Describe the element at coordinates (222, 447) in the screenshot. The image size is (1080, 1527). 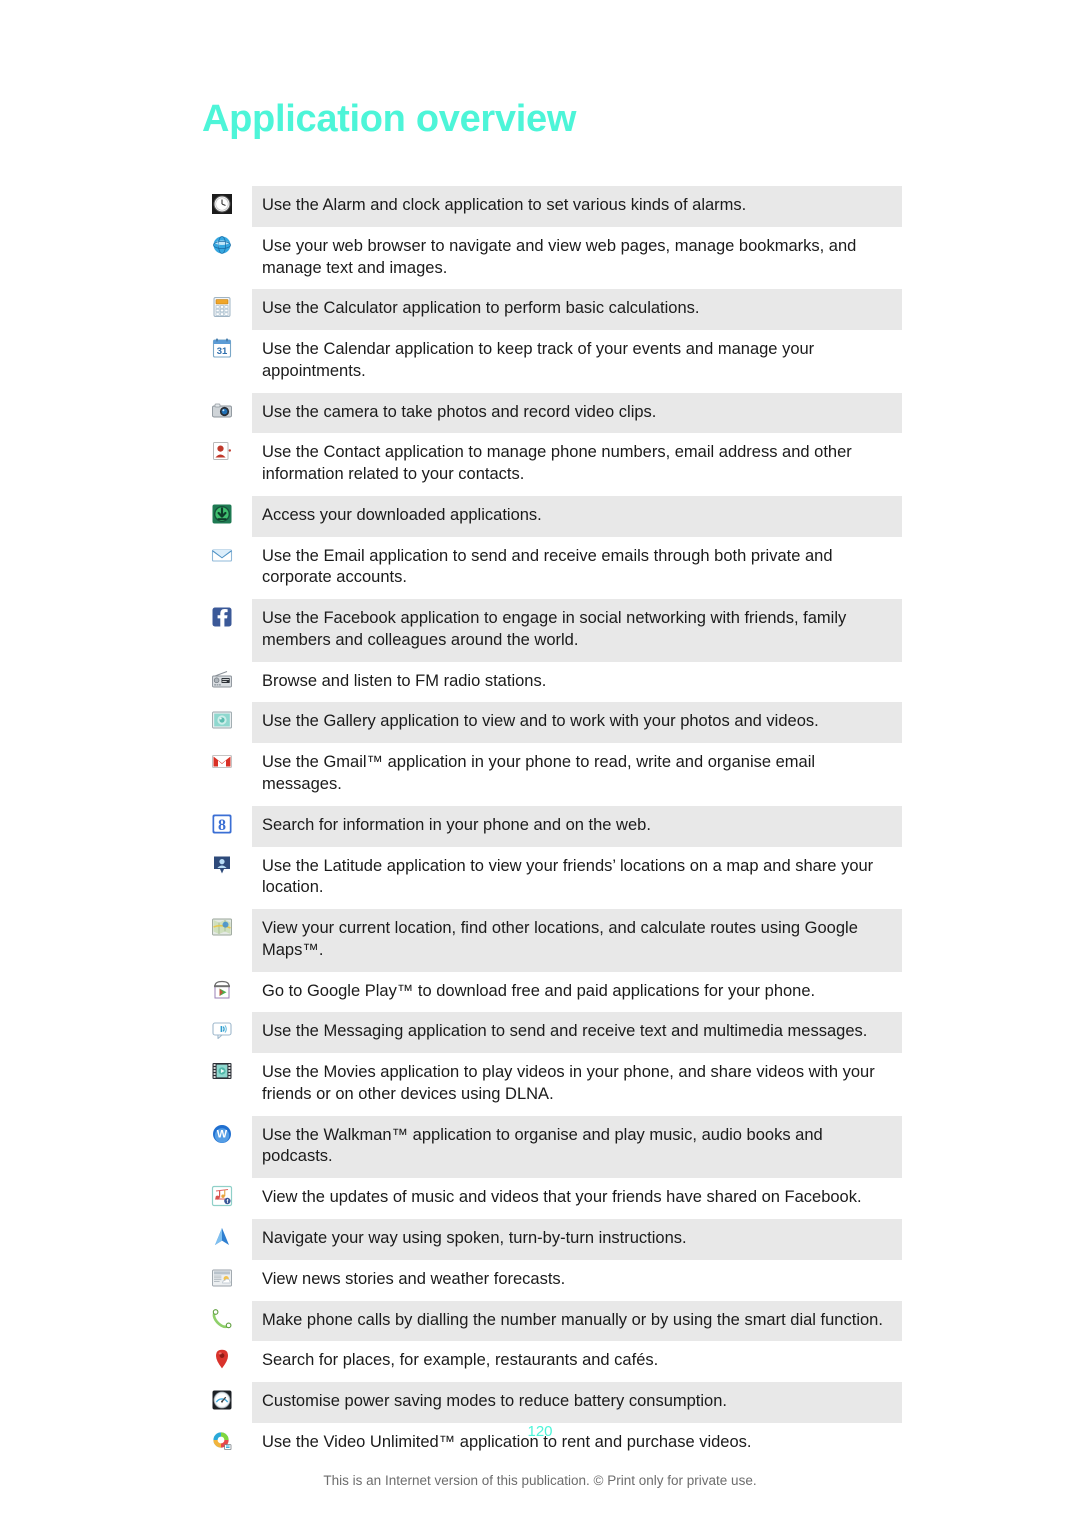
I see `contacts-icon` at that location.